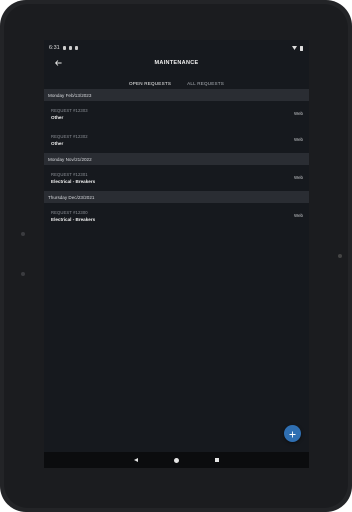 Image resolution: width=352 pixels, height=512 pixels. I want to click on back-arrow-icon, so click(58, 63).